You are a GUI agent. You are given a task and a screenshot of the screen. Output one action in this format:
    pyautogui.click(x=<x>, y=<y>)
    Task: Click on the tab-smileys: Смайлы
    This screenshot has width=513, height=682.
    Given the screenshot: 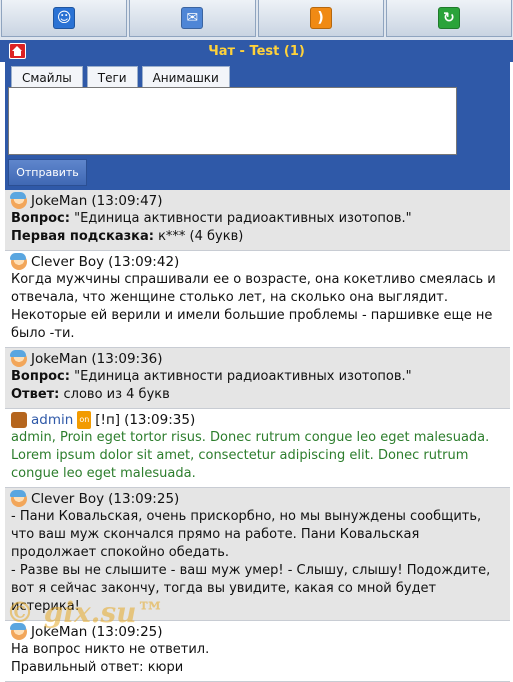 What is the action you would take?
    pyautogui.click(x=47, y=77)
    